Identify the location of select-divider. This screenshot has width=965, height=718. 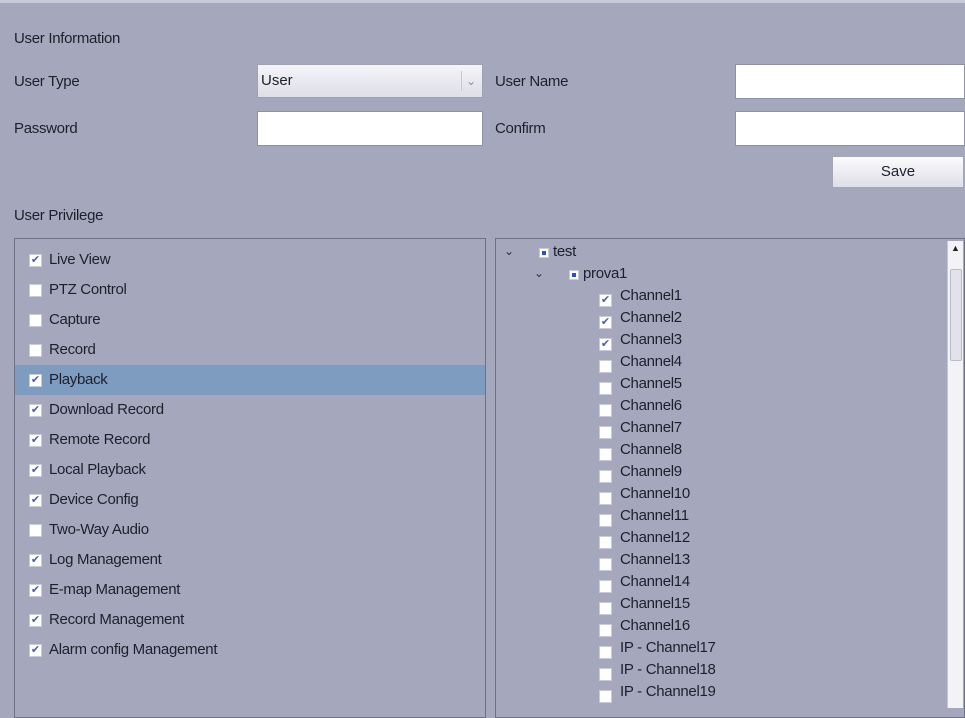
(461, 81).